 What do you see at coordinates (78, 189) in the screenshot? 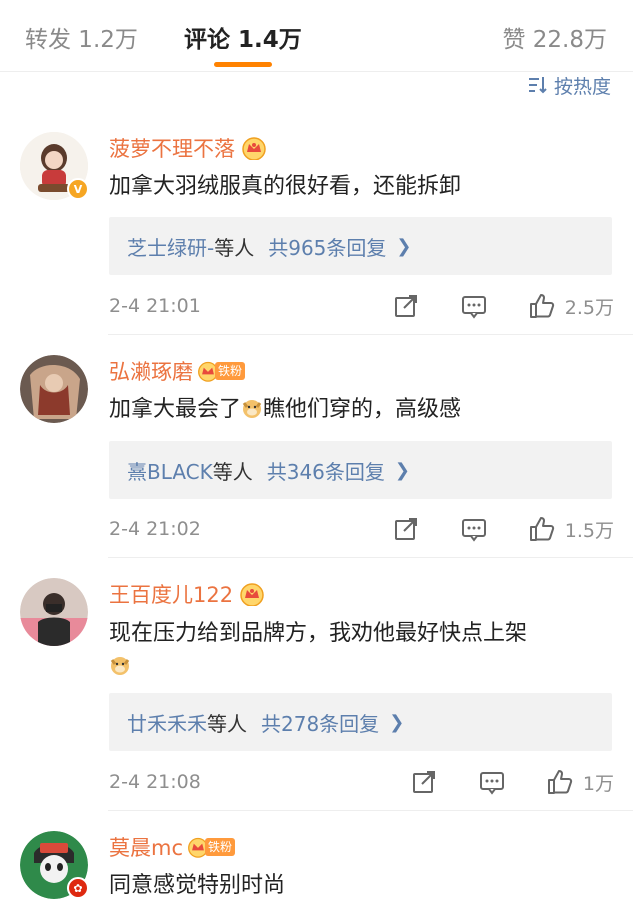
I see `verified-icon: V` at bounding box center [78, 189].